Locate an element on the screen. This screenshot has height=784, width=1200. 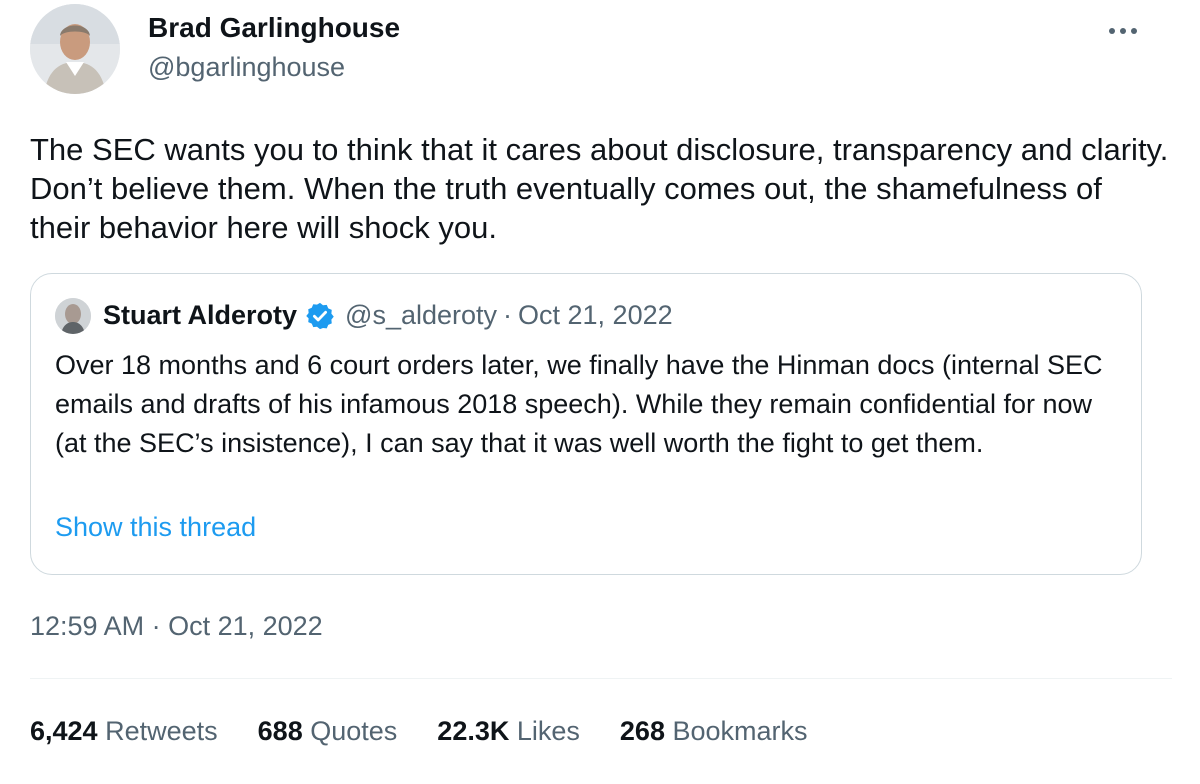
quoted-author-avatar is located at coordinates (73, 316).